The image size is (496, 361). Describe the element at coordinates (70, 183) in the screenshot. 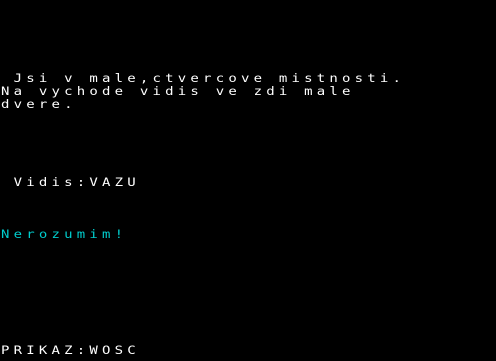

I see `visible-items-text: Vidis:VAZU` at that location.